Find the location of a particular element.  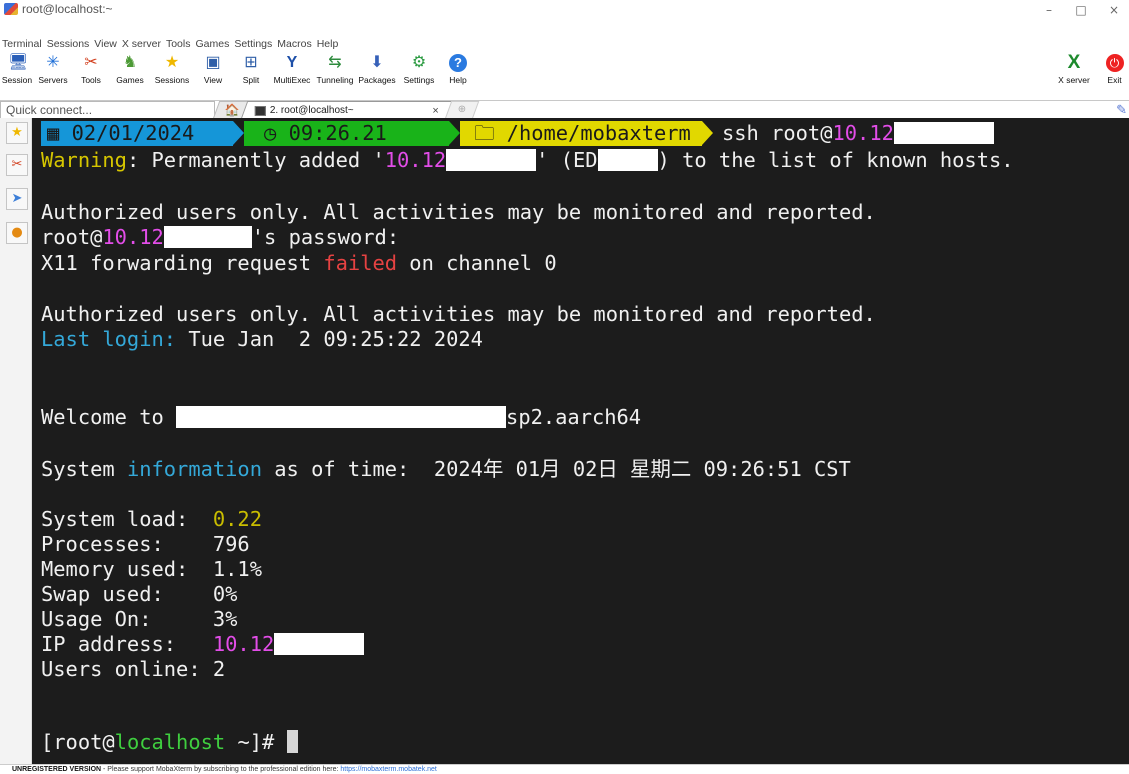

tunneling-icon: ⇆ is located at coordinates (335, 62).